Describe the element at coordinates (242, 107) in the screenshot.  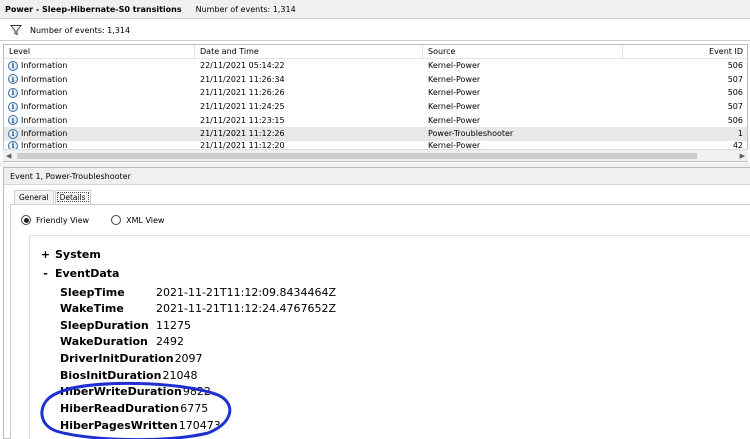
I see `row-date: 21/11/2021 11:24:25` at that location.